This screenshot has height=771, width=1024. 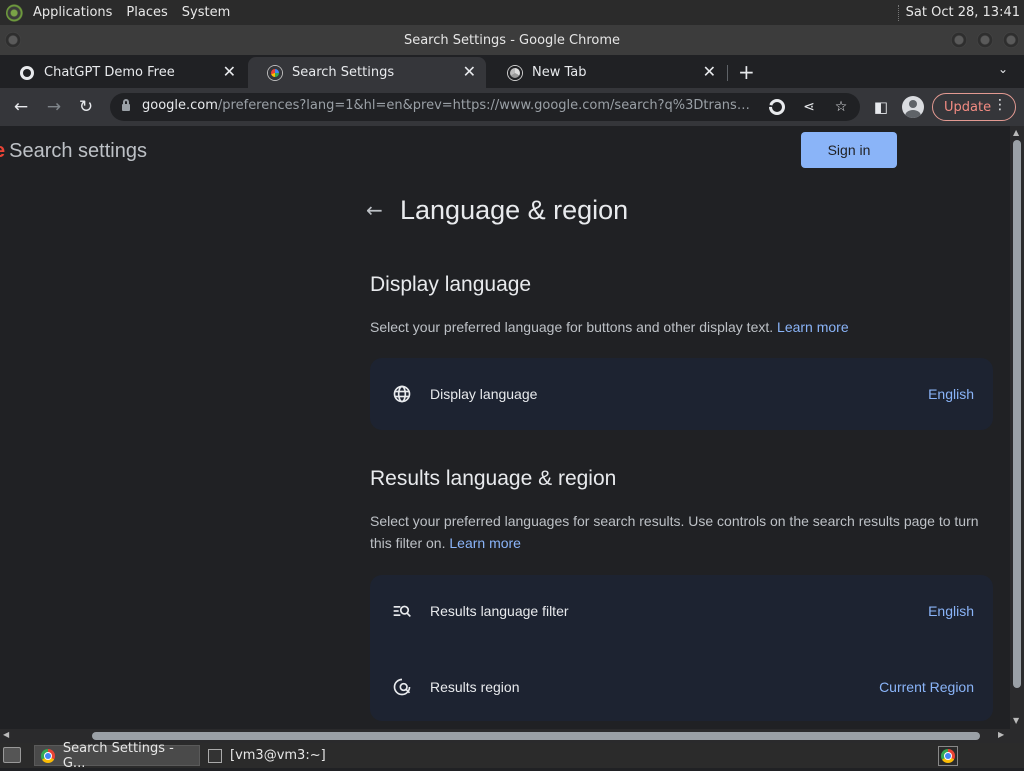 I want to click on display-language-card: Display language English, so click(x=681, y=394).